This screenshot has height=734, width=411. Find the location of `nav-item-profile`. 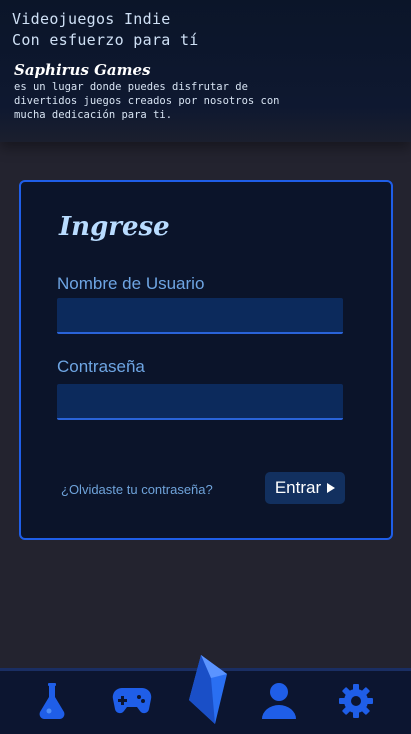

nav-item-profile is located at coordinates (279, 703).